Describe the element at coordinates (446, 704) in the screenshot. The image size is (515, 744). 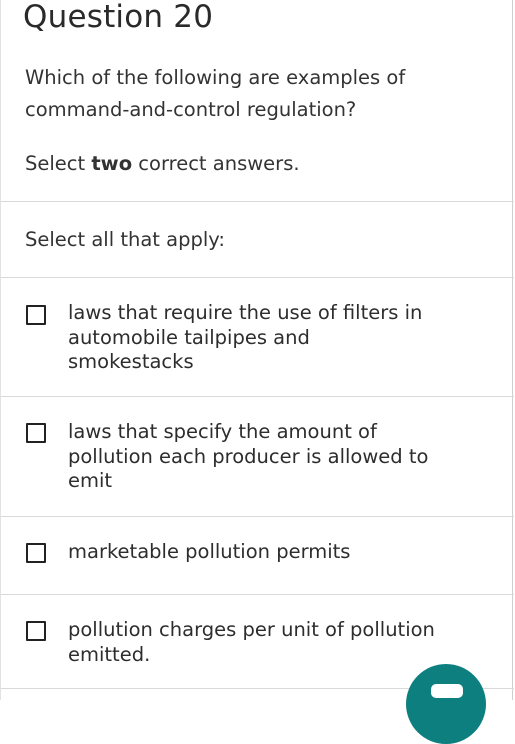
I see `chat-button` at that location.